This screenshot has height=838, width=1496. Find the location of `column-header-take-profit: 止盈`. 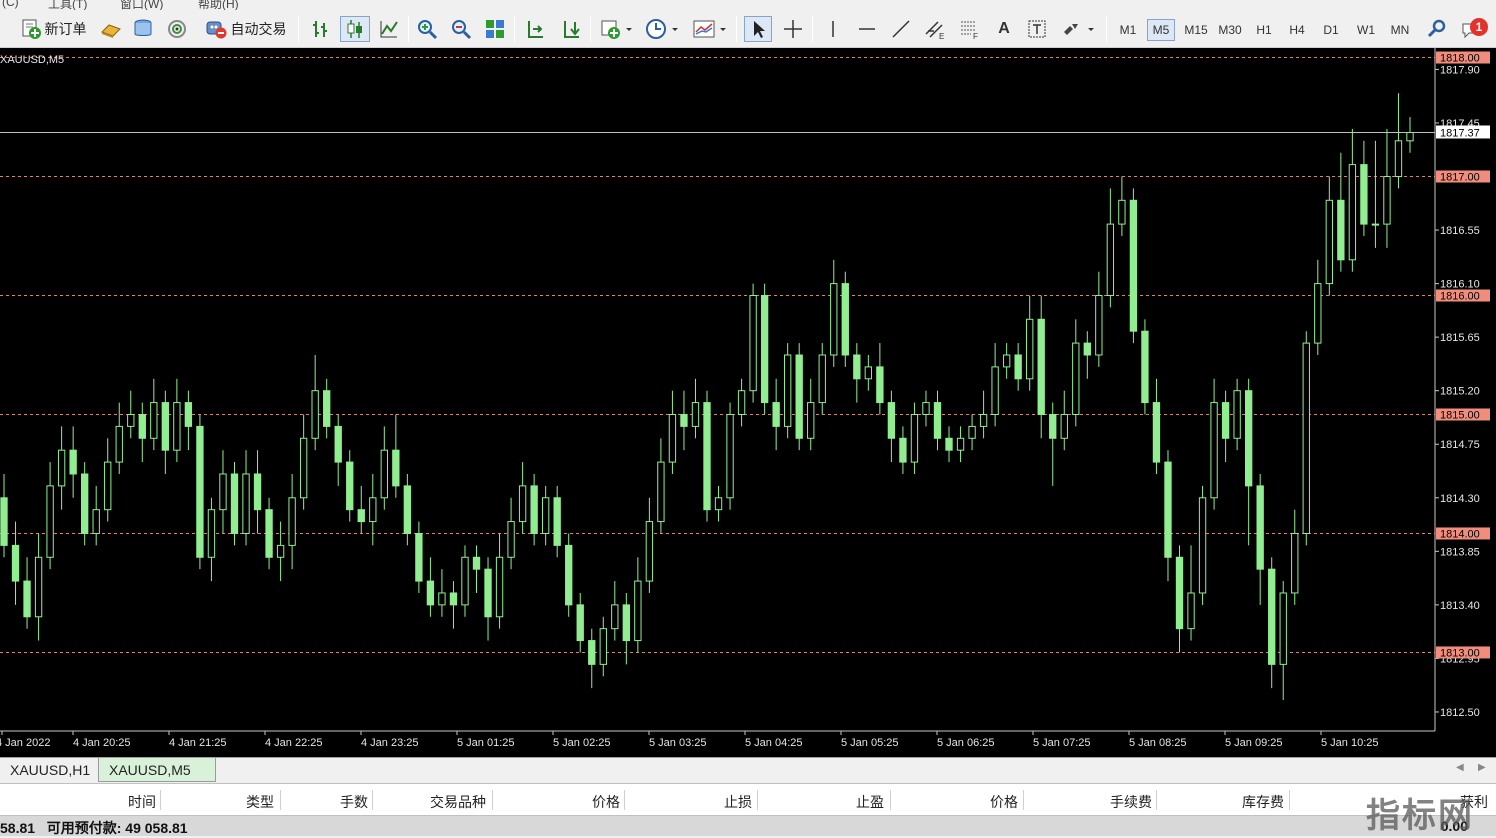

column-header-take-profit: 止盈 is located at coordinates (855, 802).